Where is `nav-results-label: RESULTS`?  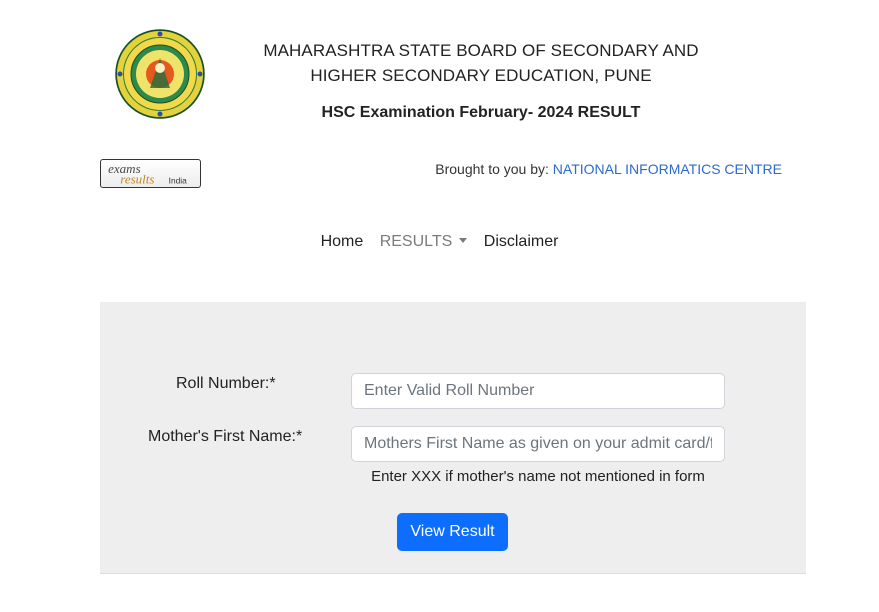 nav-results-label: RESULTS is located at coordinates (416, 241).